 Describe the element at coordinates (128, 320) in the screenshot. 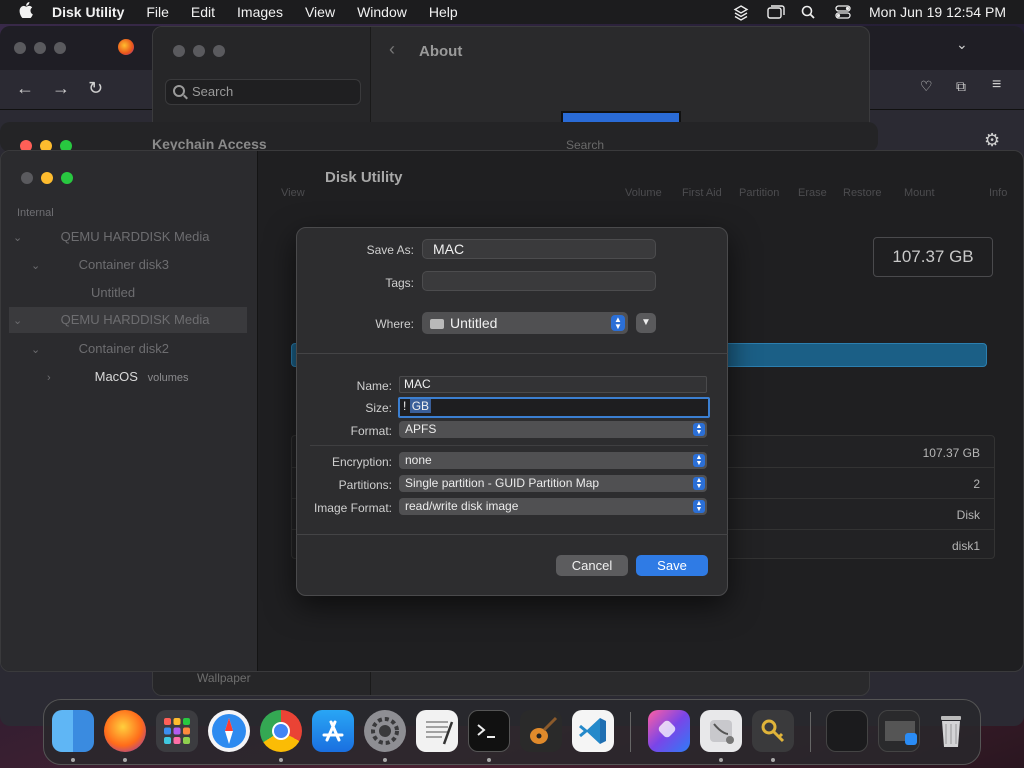

I see `sidebar-item-qemu-disk-2: ⌄ QEMU HARDDISK Media` at that location.